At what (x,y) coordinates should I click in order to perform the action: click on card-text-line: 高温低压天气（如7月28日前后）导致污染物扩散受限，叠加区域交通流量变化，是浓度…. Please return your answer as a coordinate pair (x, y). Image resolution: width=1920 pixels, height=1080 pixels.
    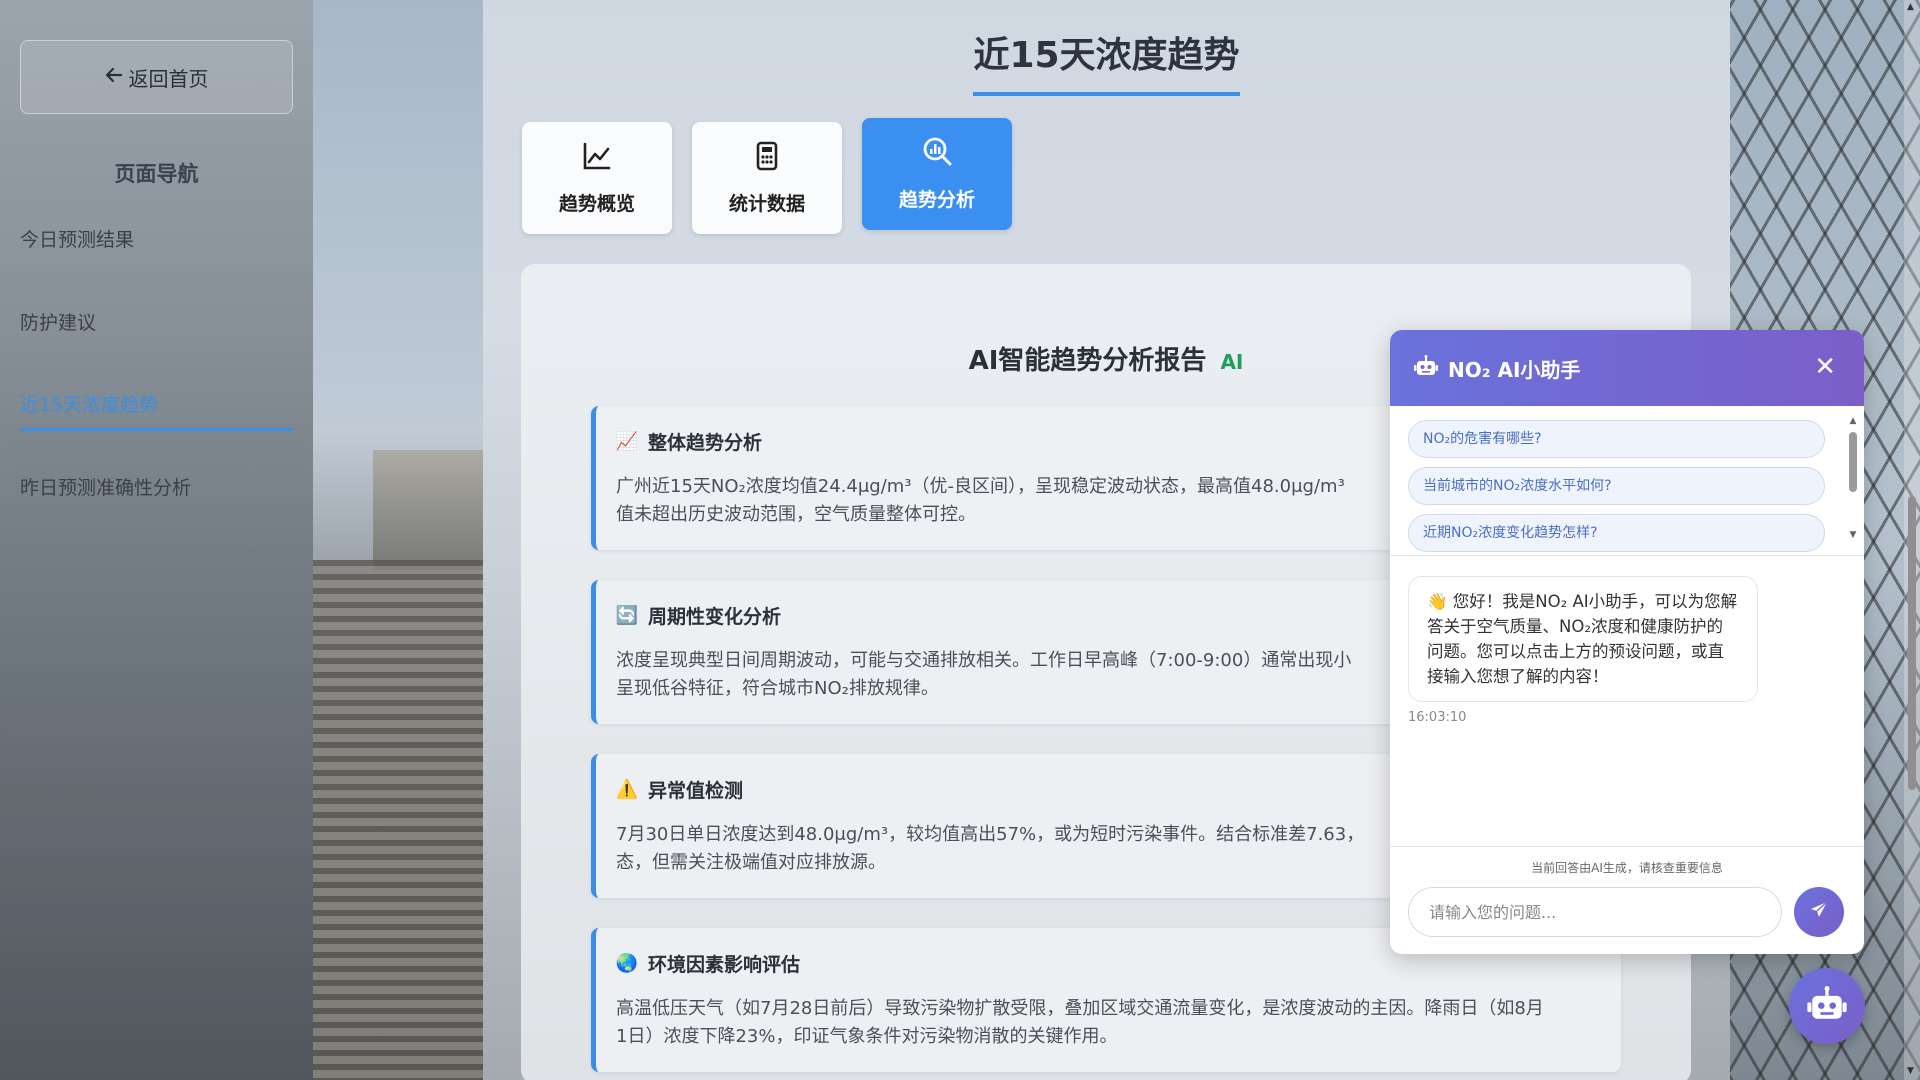
    Looking at the image, I should click on (1080, 1008).